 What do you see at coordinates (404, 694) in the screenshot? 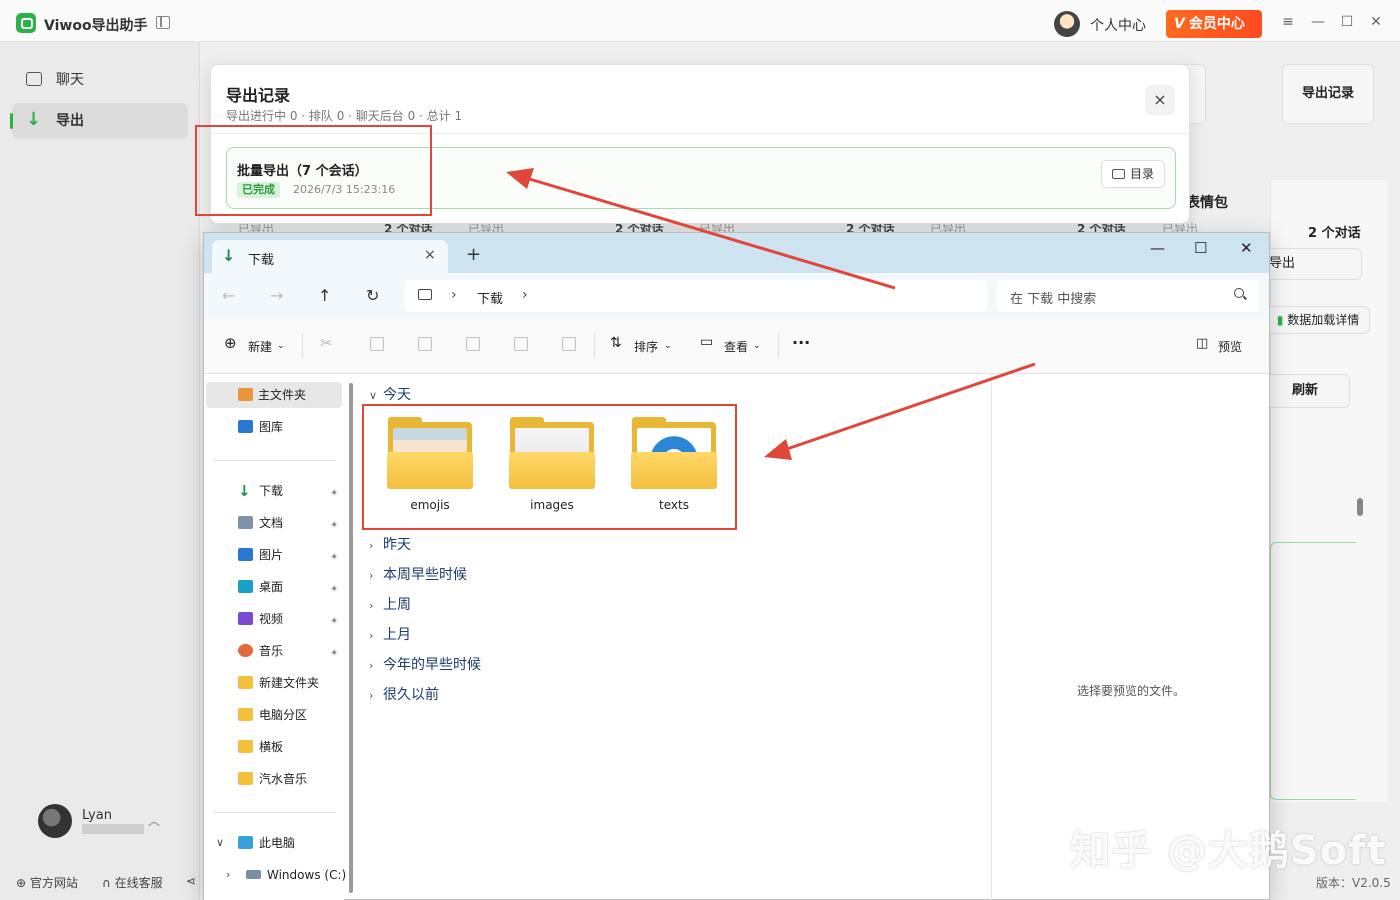
I see `group-header: › 很久以前` at bounding box center [404, 694].